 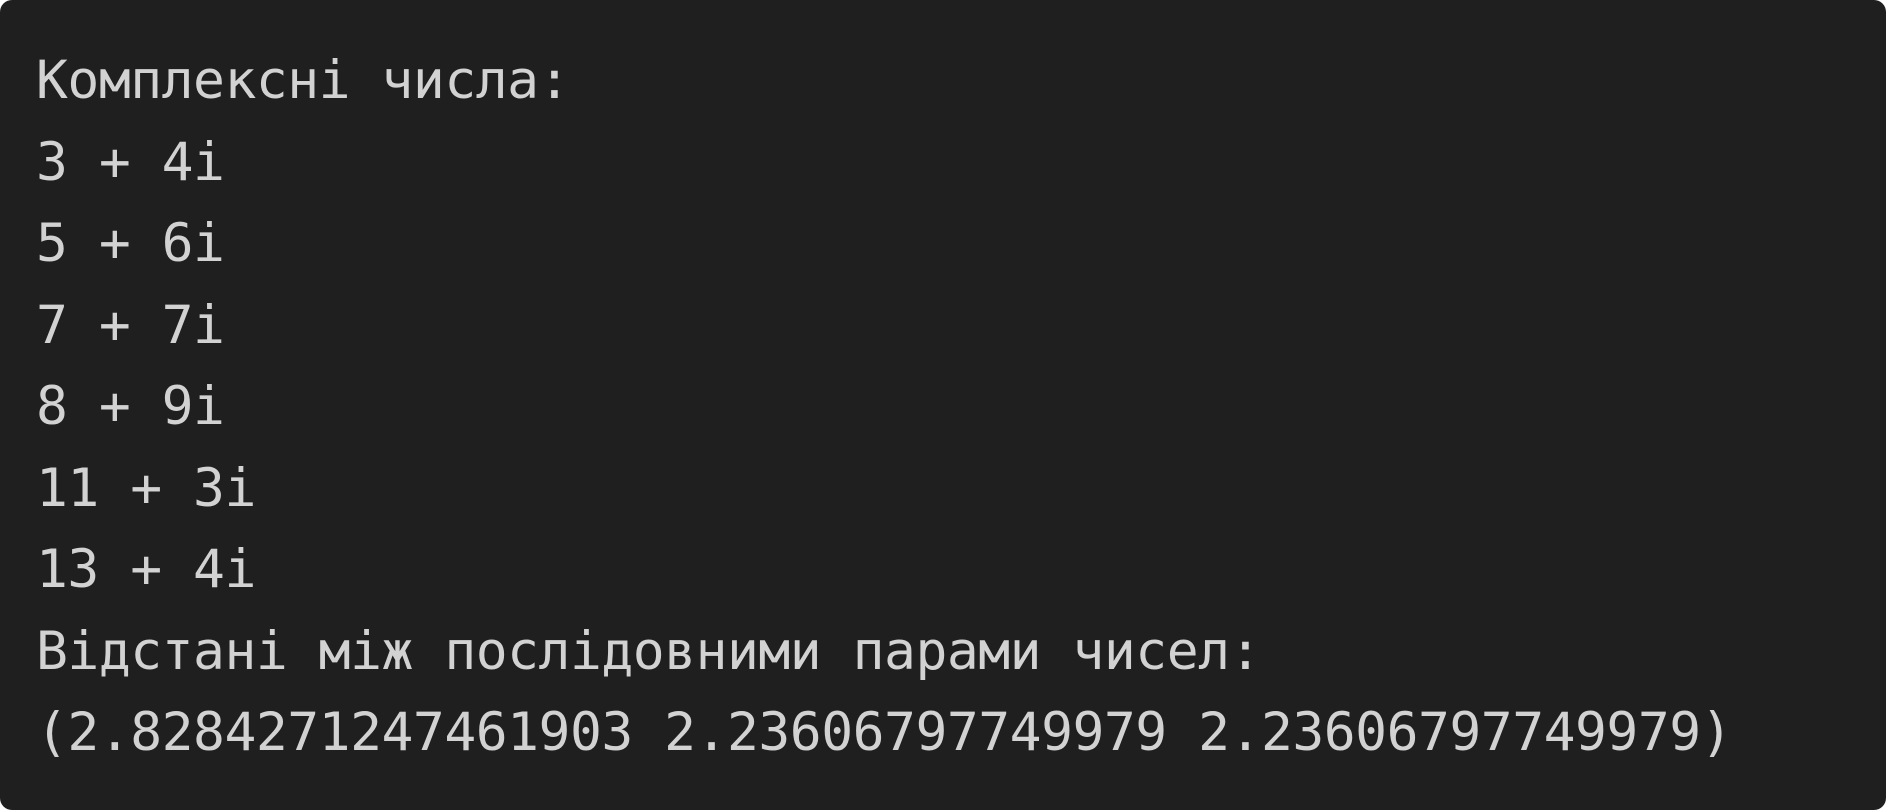 I want to click on complex-number-line: 8 + 9i, so click(x=130, y=406).